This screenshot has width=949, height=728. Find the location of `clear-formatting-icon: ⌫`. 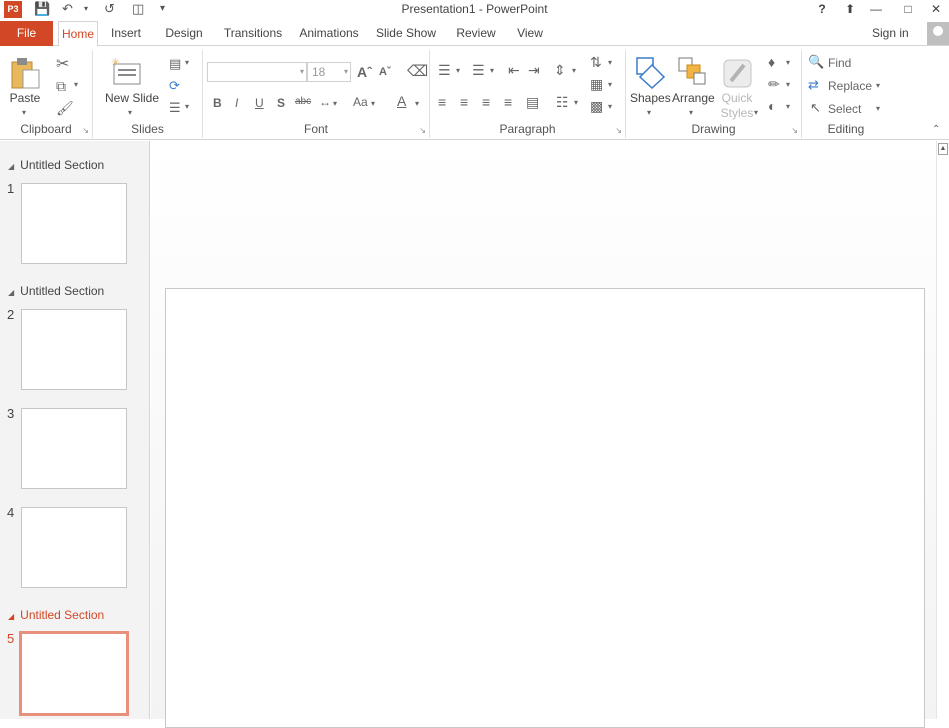

clear-formatting-icon: ⌫ is located at coordinates (417, 71).